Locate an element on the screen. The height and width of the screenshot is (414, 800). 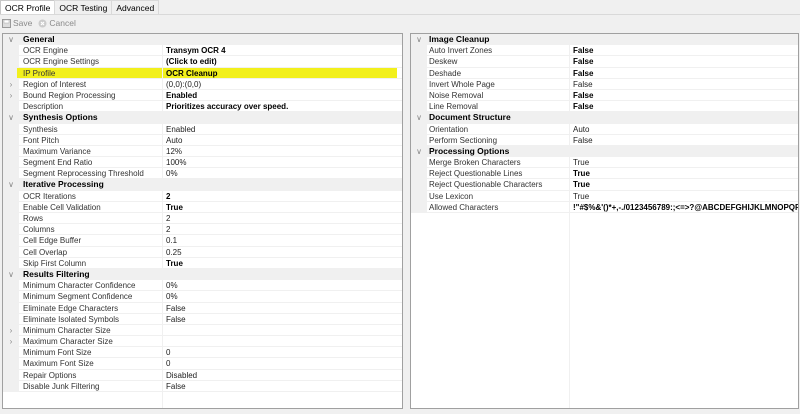
property-row: Eliminate Edge Characters False is located at coordinates (202, 308).